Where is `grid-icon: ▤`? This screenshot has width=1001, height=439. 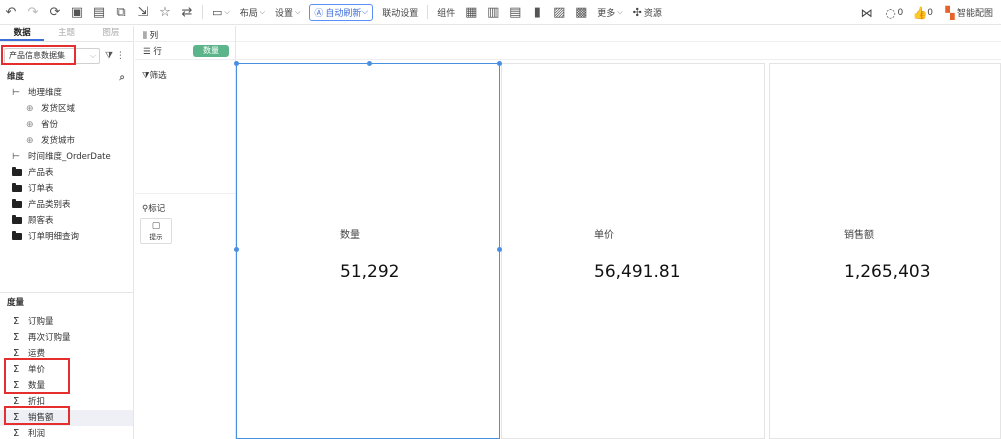 grid-icon: ▤ is located at coordinates (515, 12).